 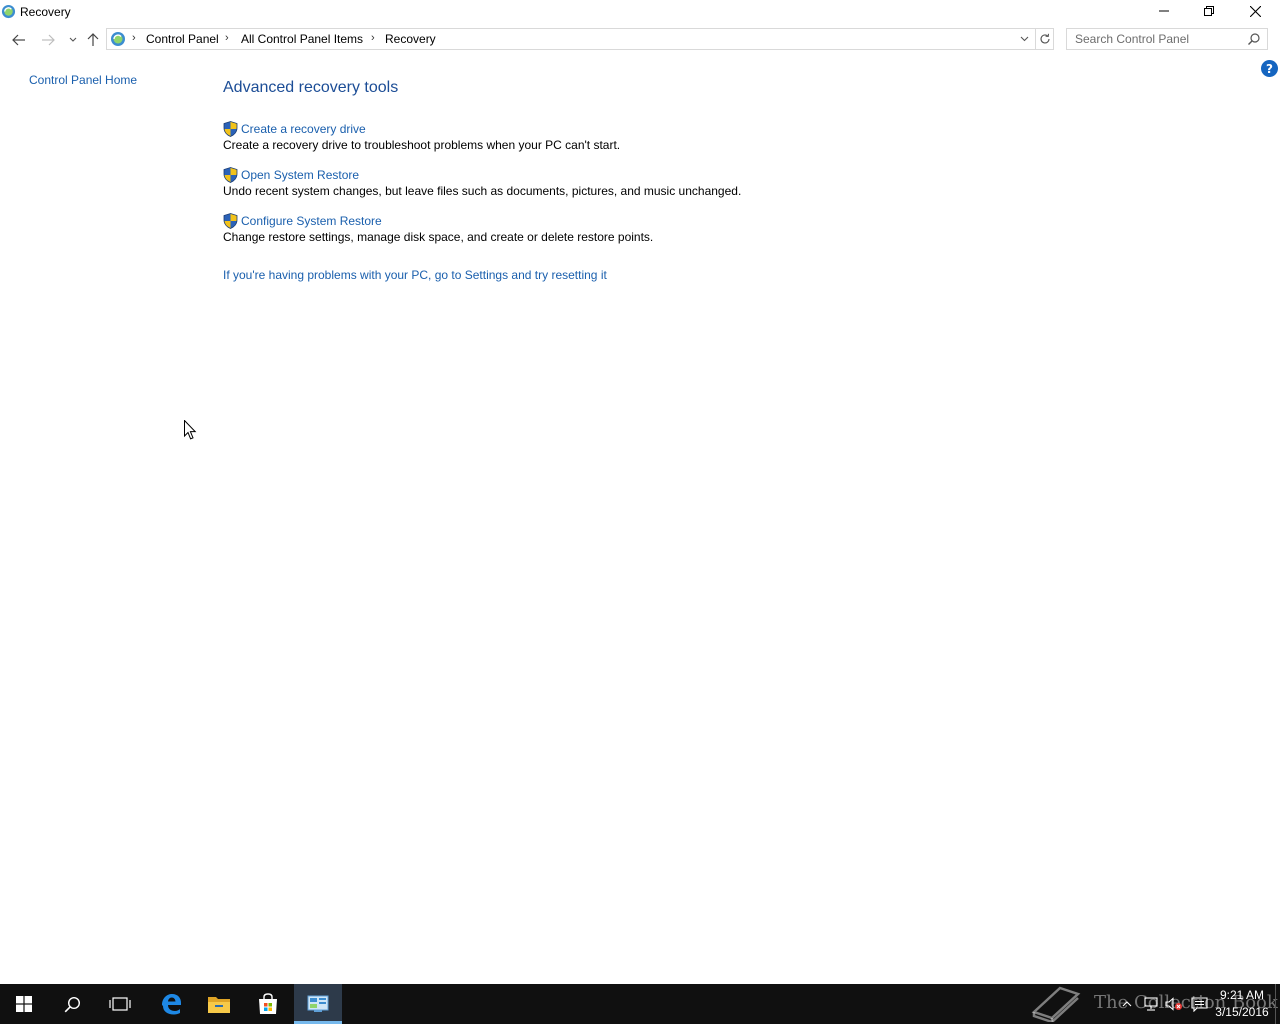 I want to click on up-button, so click(x=93, y=40).